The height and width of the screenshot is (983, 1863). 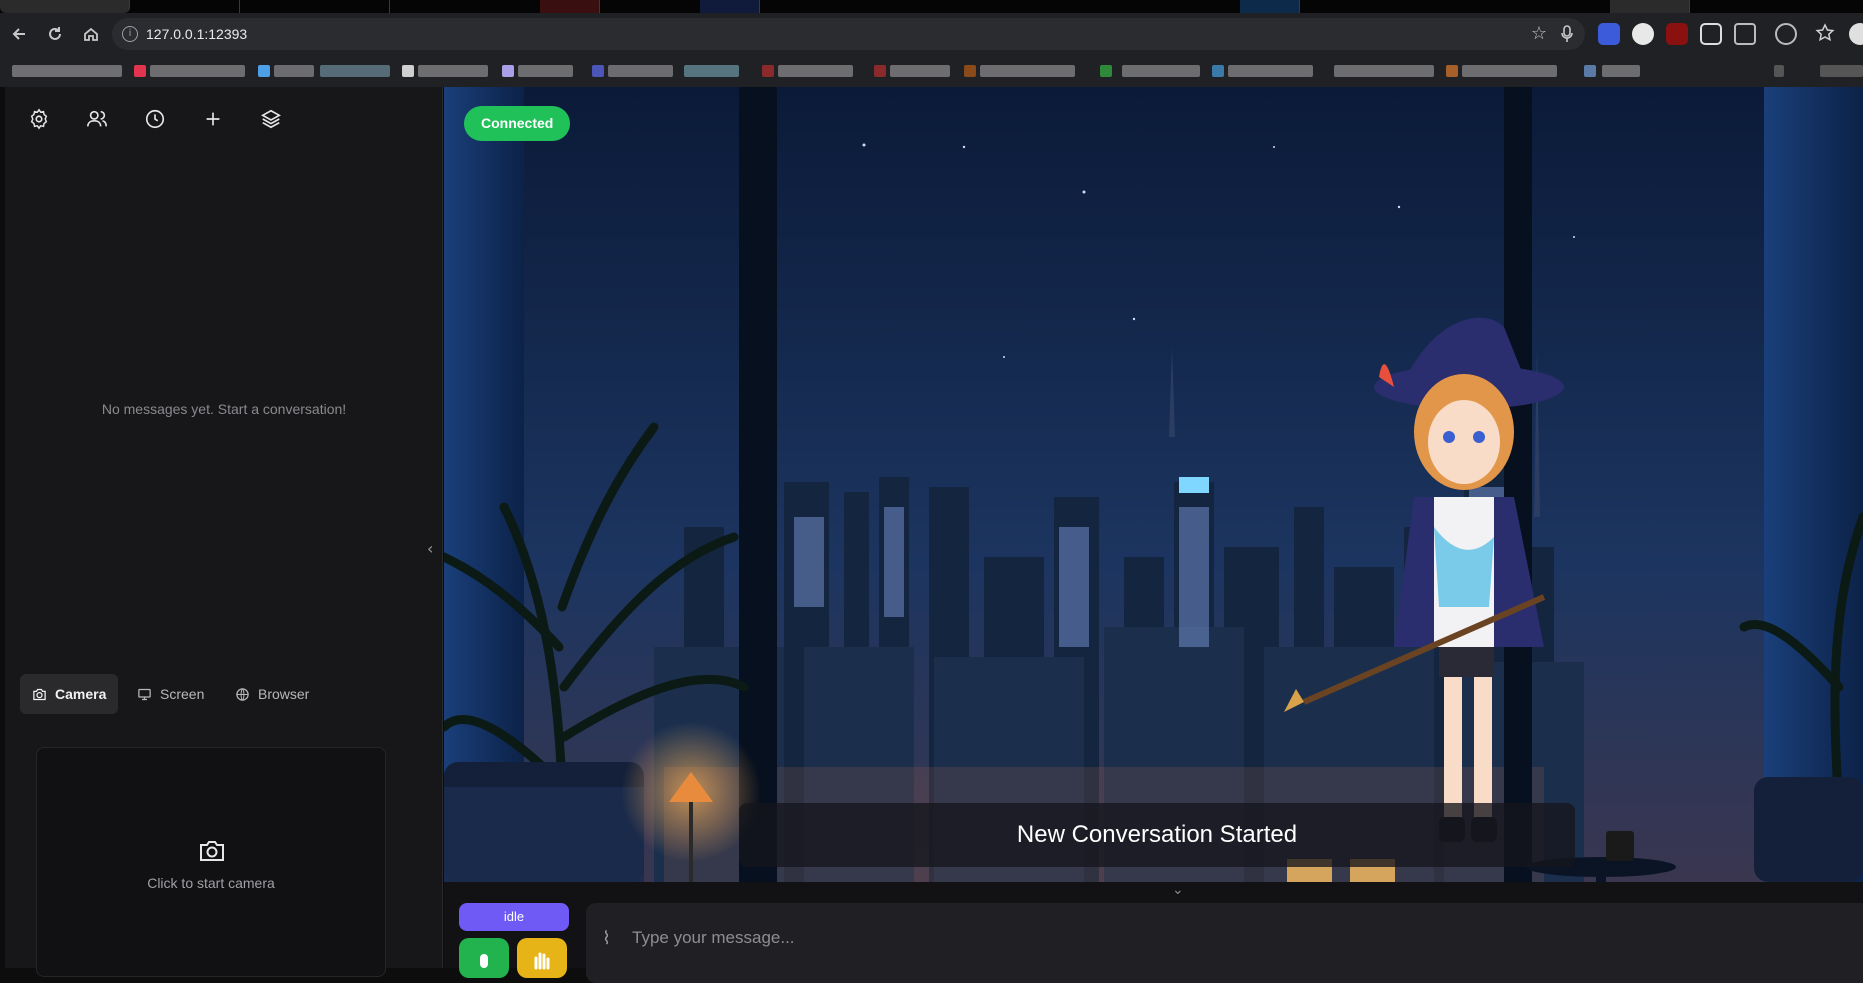 What do you see at coordinates (211, 883) in the screenshot?
I see `camera-start-label: Click to start camera` at bounding box center [211, 883].